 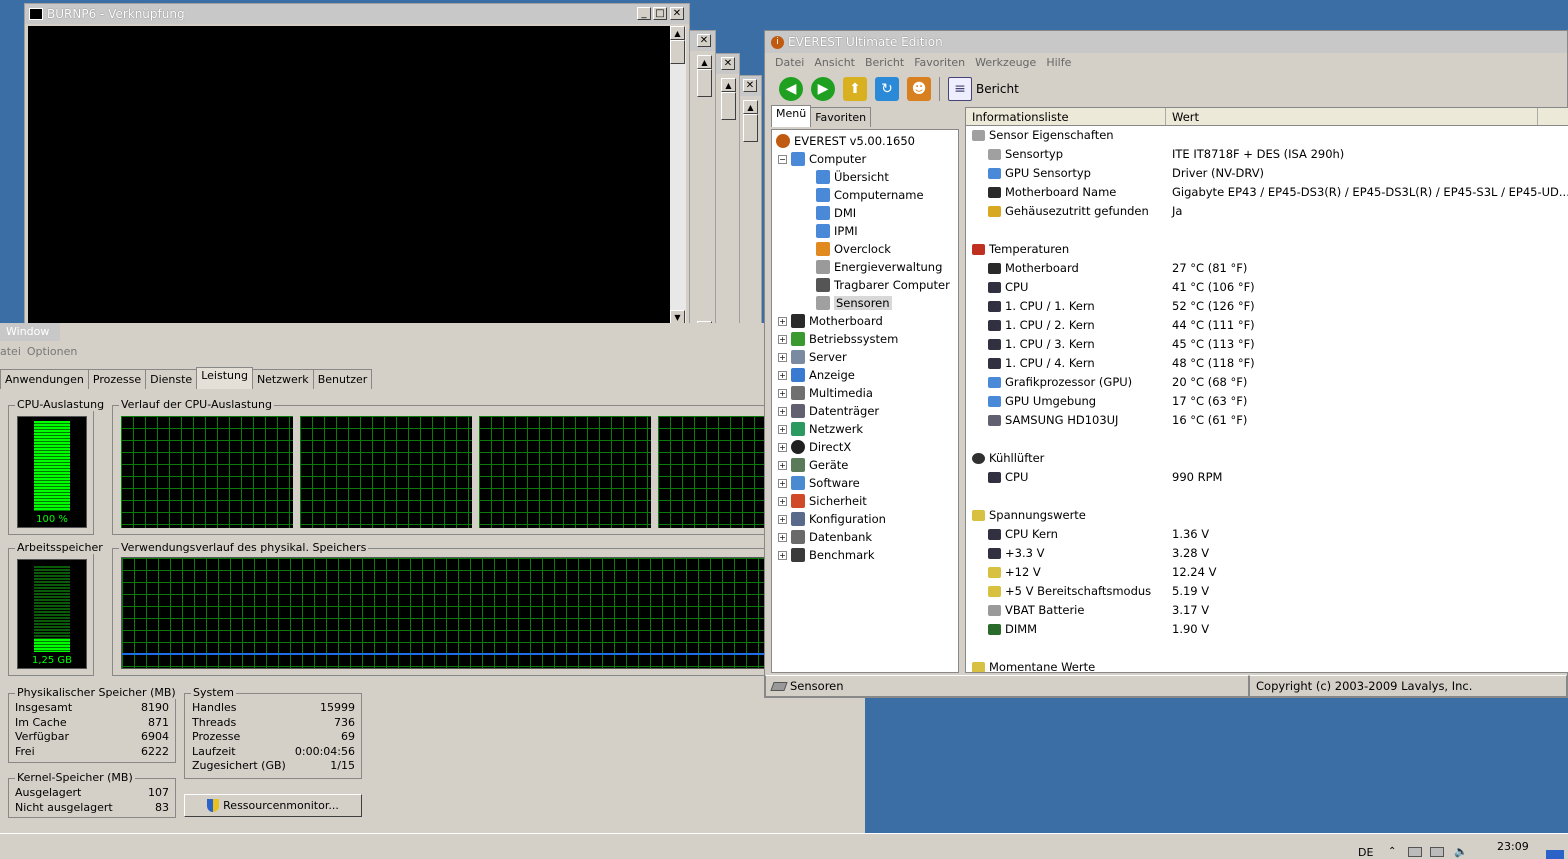 What do you see at coordinates (823, 89) in the screenshot?
I see `forward-icon: ▶` at bounding box center [823, 89].